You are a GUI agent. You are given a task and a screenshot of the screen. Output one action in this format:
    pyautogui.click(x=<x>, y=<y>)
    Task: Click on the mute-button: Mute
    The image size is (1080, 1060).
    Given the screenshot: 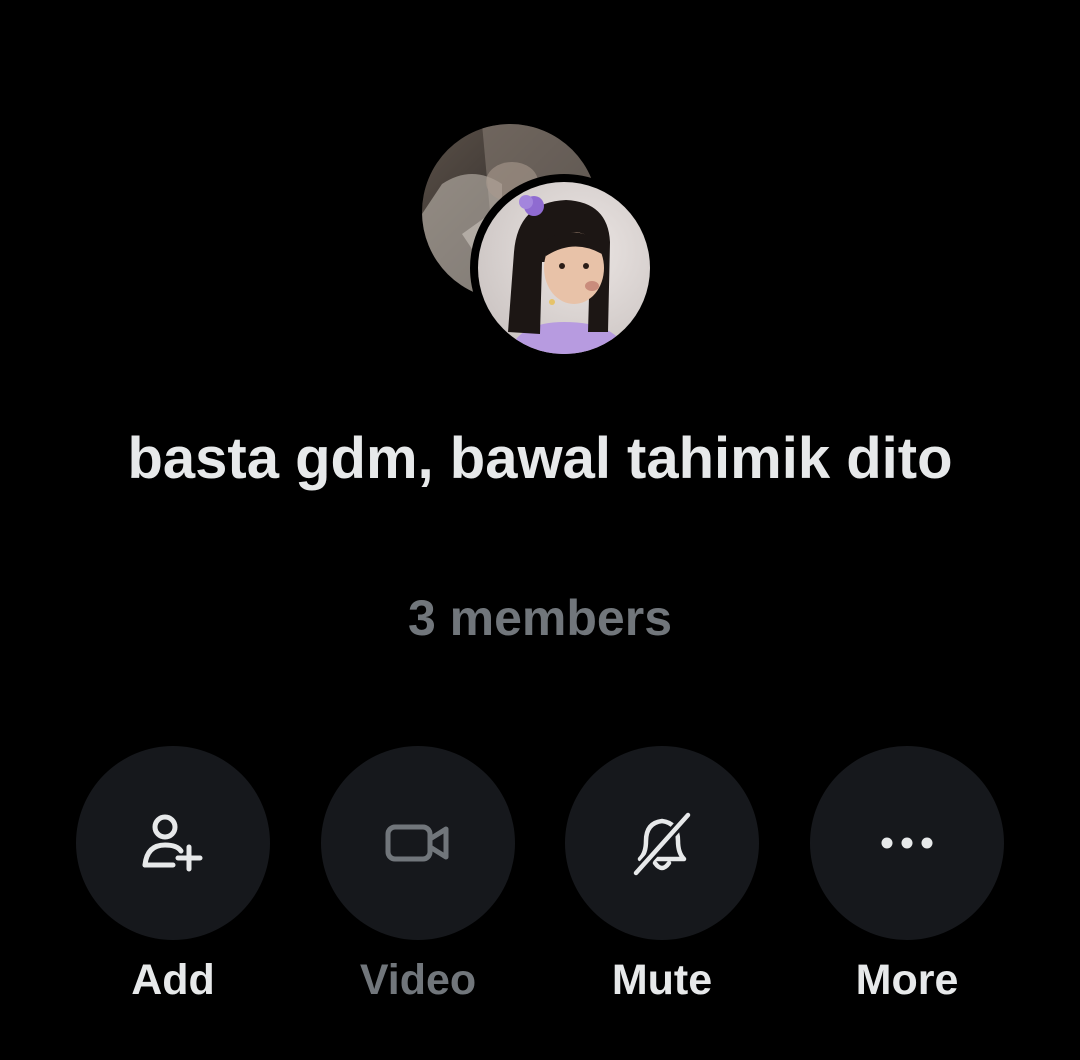 What is the action you would take?
    pyautogui.click(x=662, y=881)
    